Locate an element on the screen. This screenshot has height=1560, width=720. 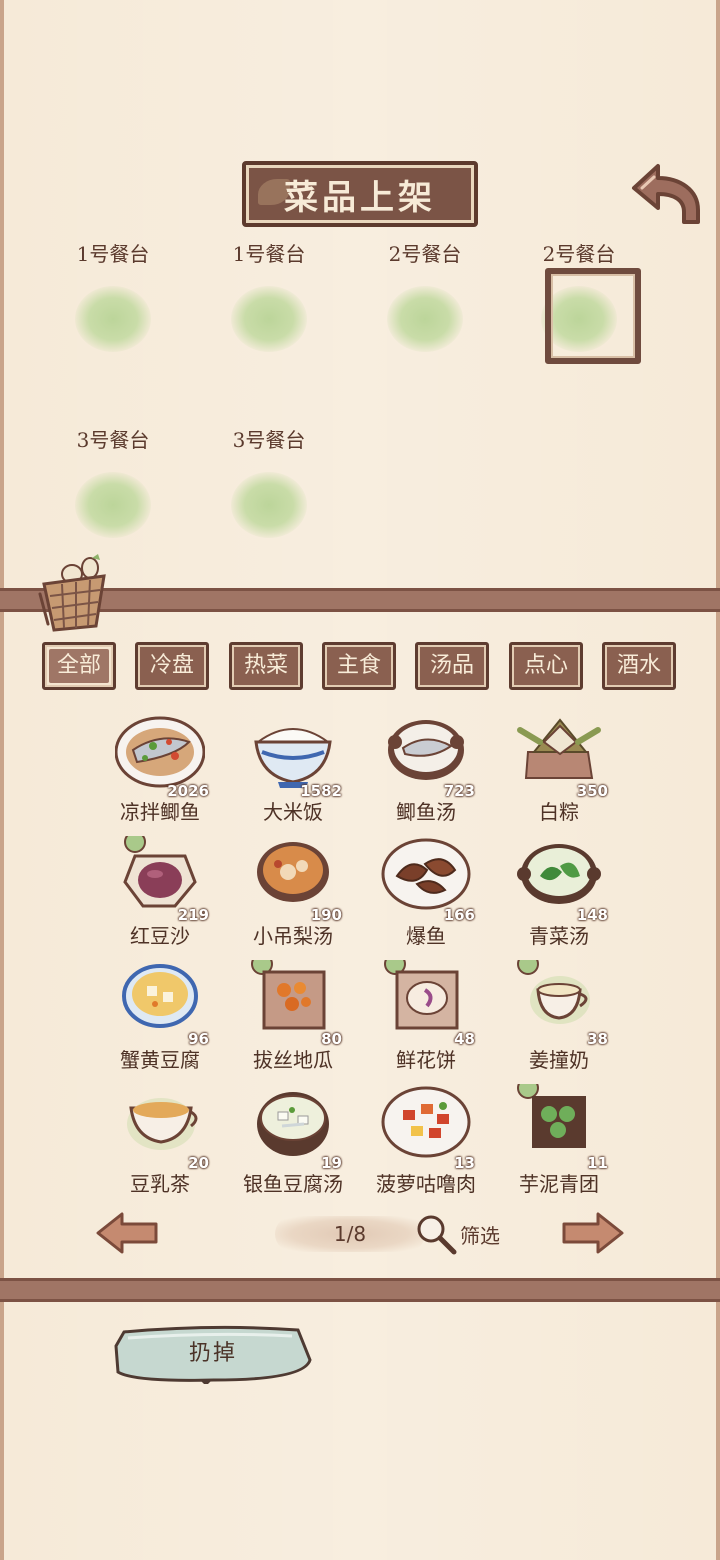
dish-name: 小吊梨汤 is located at coordinates (293, 936).